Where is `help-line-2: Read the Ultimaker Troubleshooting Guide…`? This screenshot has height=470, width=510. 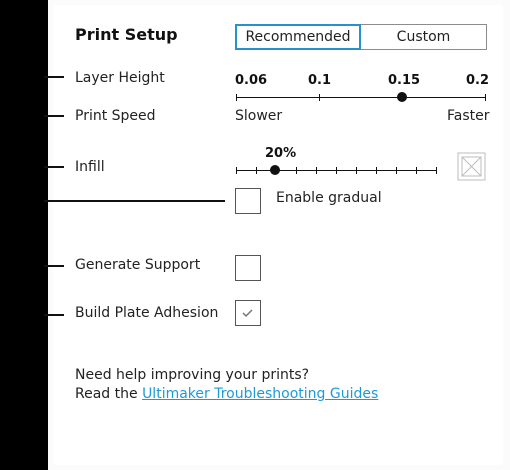 help-line-2: Read the Ultimaker Troubleshooting Guide… is located at coordinates (226, 394).